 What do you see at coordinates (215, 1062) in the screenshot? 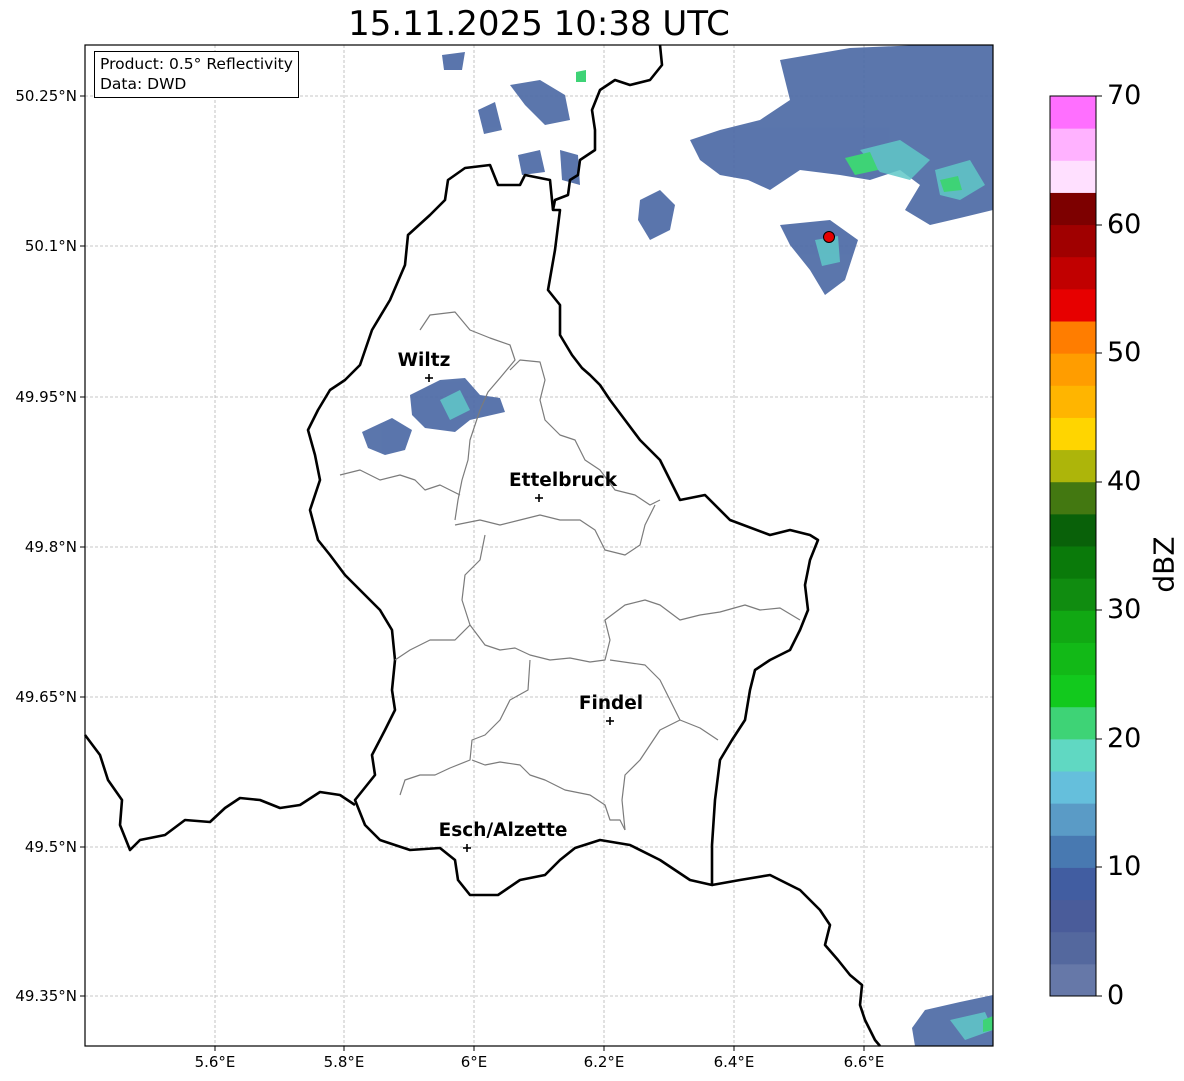
I see `lon-tick-label: 5.6°E` at bounding box center [215, 1062].